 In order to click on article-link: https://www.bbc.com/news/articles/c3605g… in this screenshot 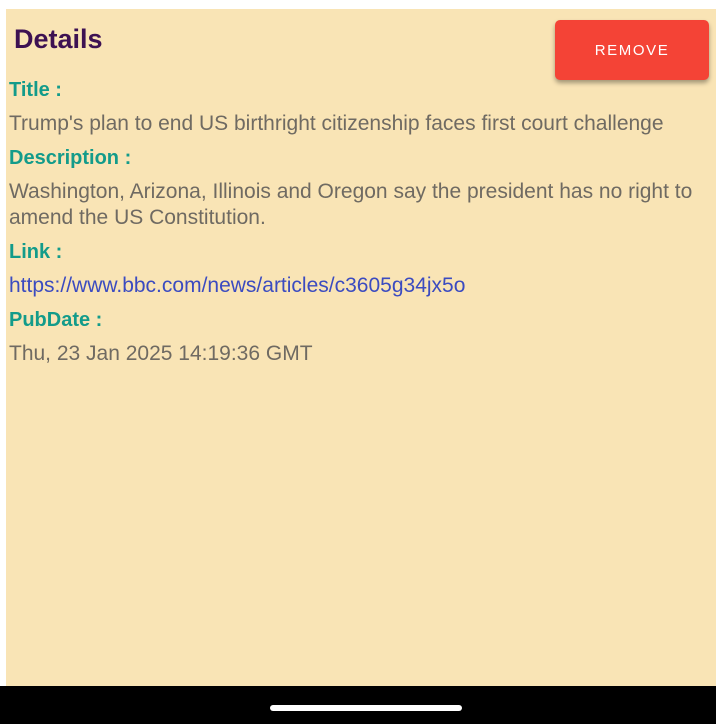, I will do `click(362, 286)`.